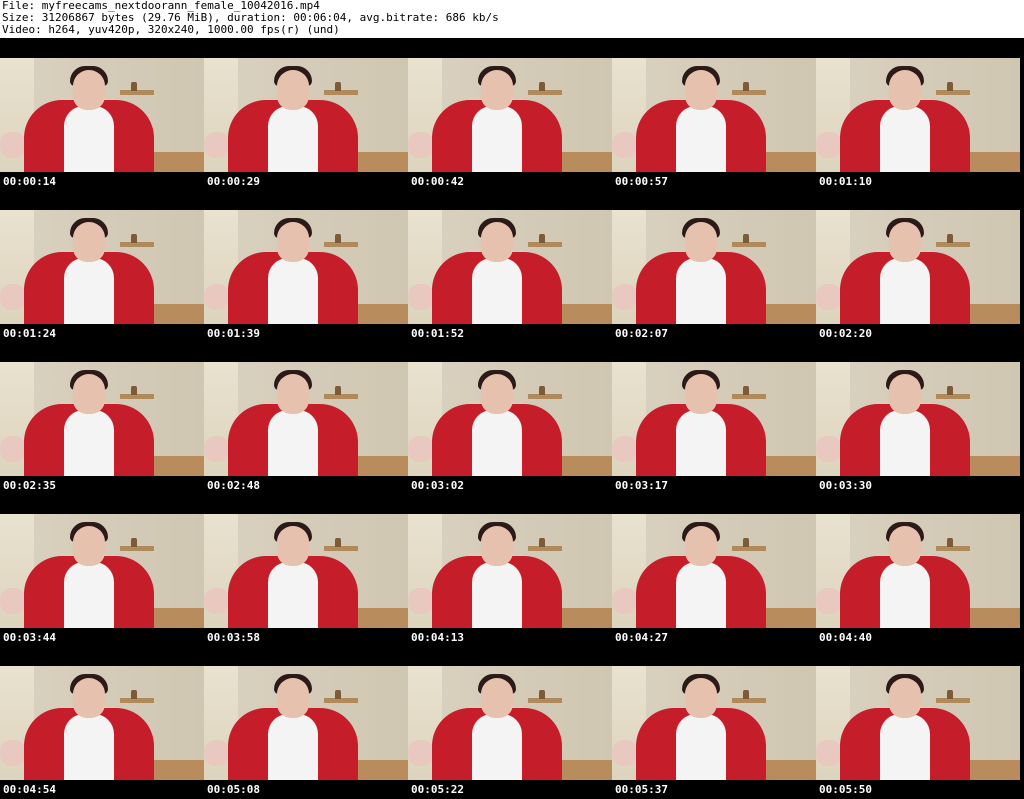 Image resolution: width=1024 pixels, height=799 pixels. What do you see at coordinates (29, 637) in the screenshot?
I see `timestamp-label: 00:03:44` at bounding box center [29, 637].